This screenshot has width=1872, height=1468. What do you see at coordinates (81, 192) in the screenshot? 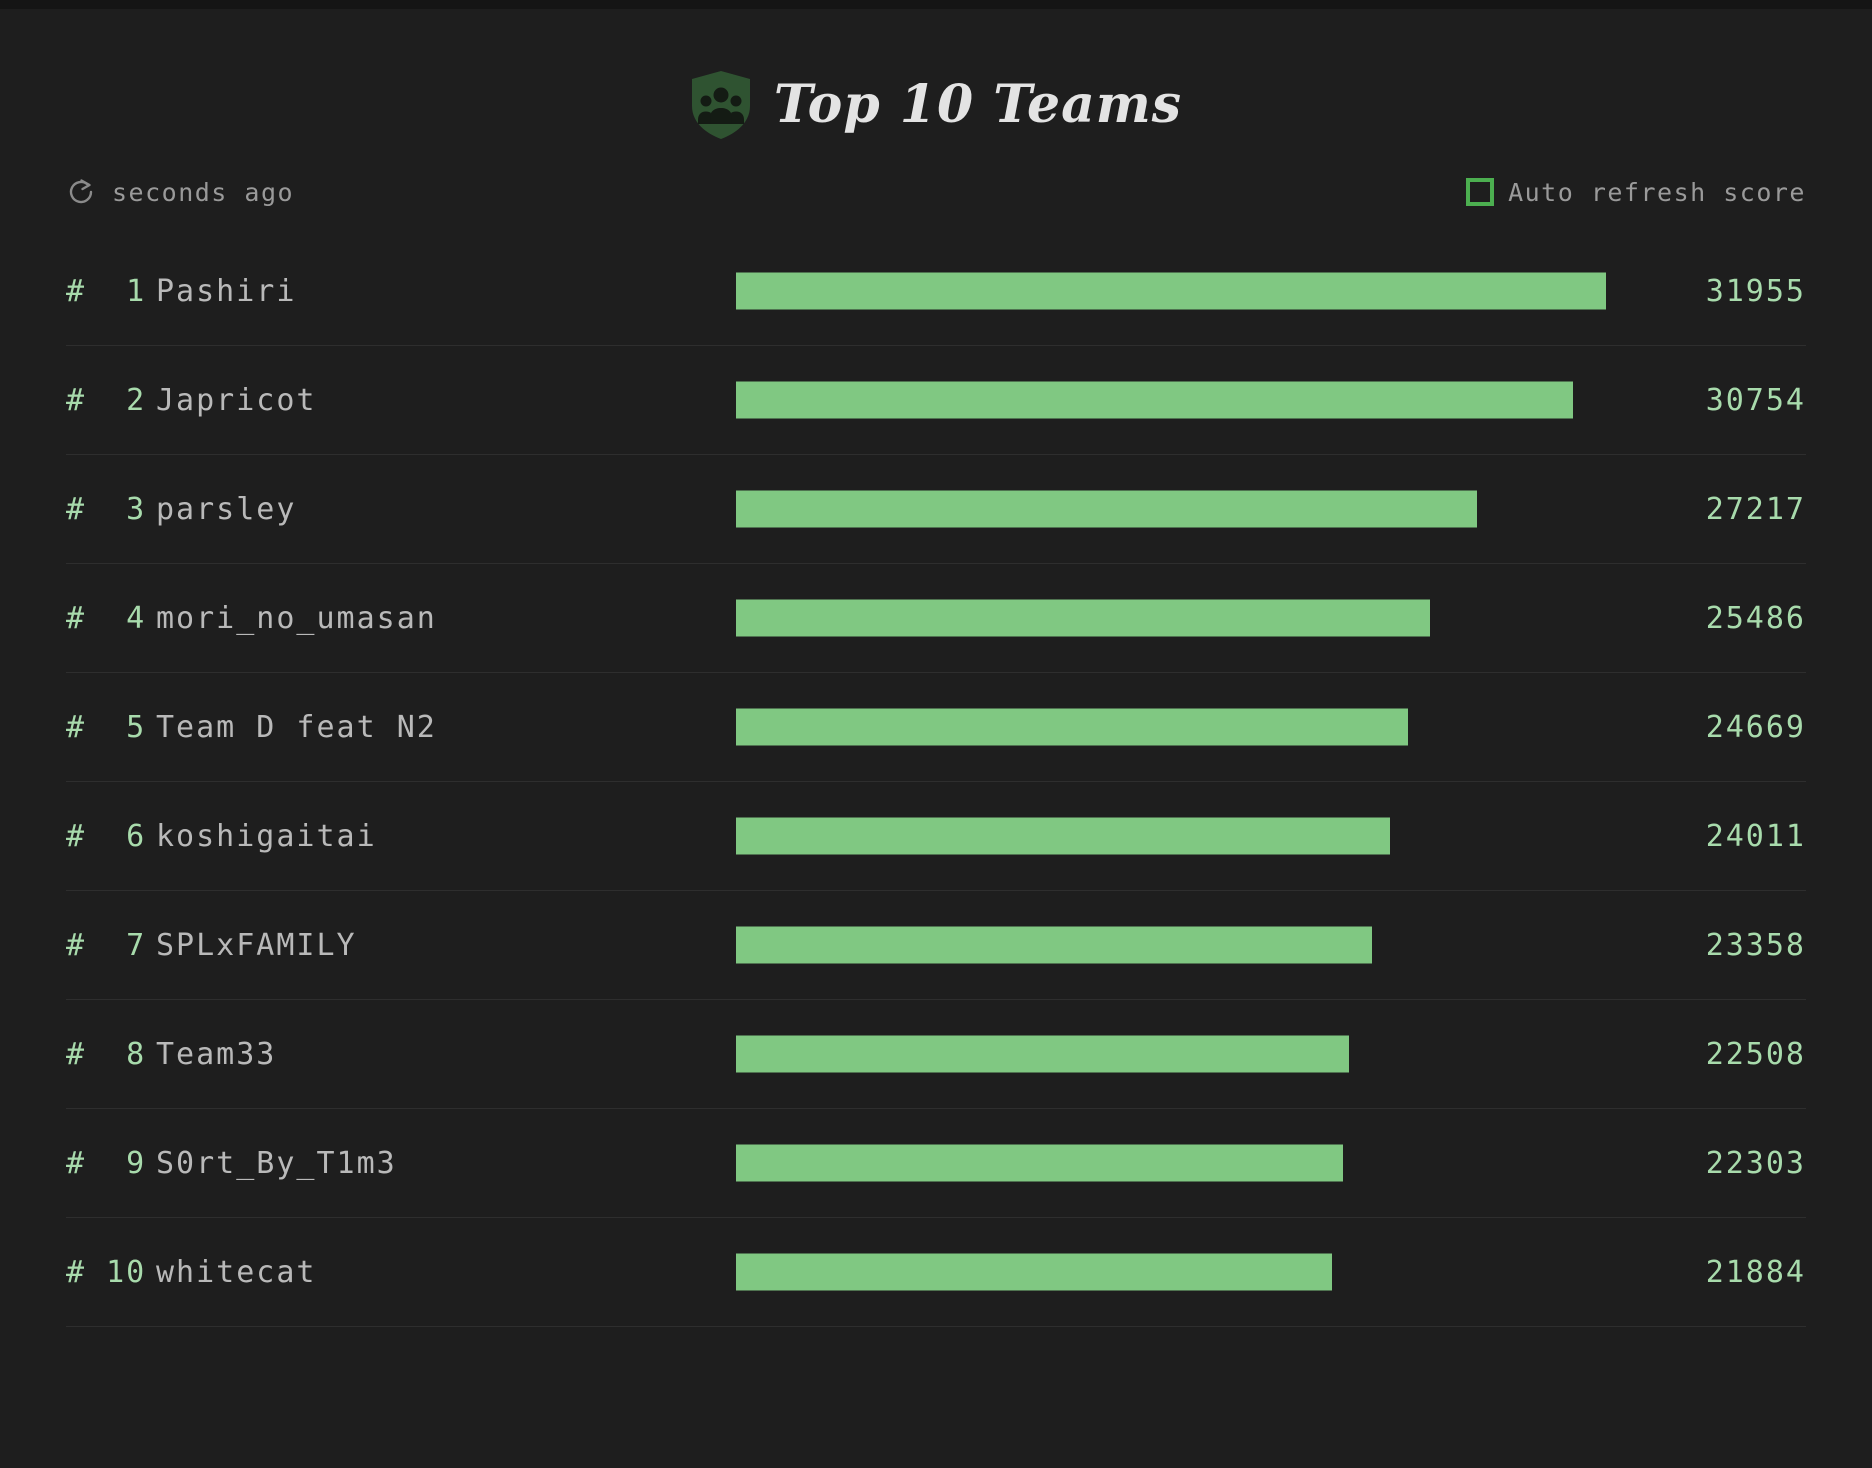
I see `refresh-icon` at bounding box center [81, 192].